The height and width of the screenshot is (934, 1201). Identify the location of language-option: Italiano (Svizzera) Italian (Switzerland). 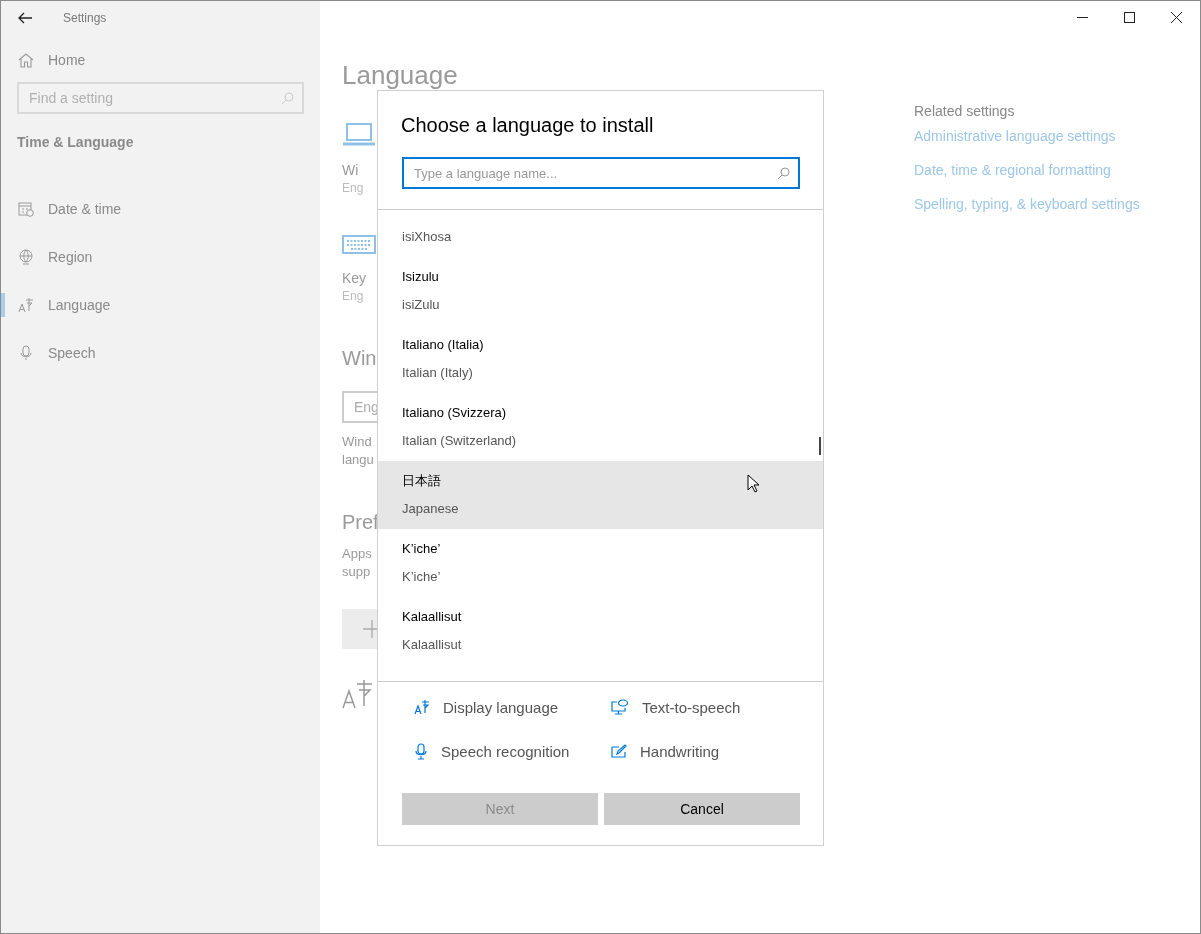
(600, 427).